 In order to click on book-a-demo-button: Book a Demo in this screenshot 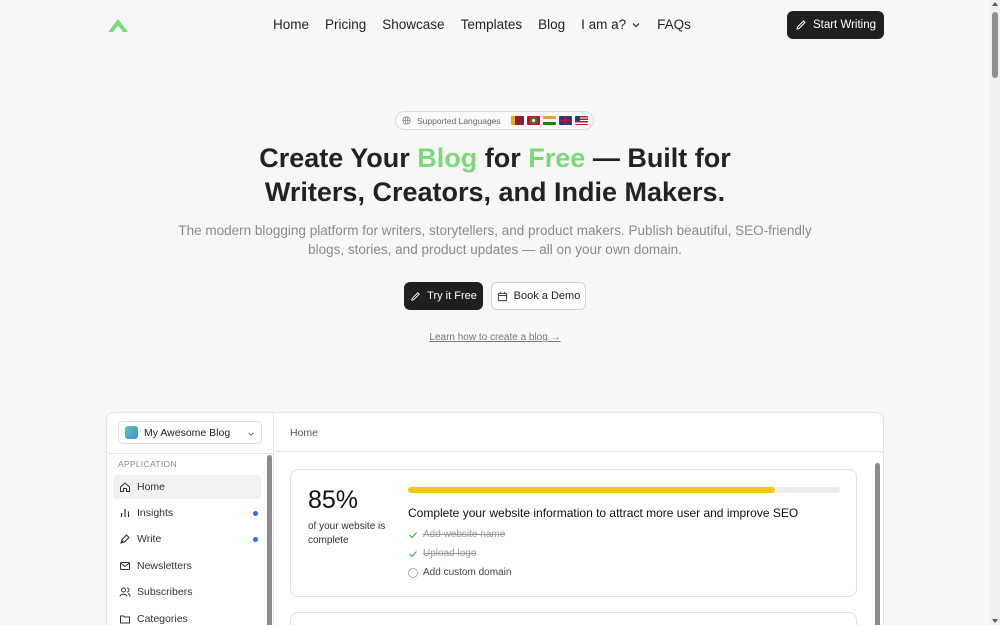, I will do `click(538, 296)`.